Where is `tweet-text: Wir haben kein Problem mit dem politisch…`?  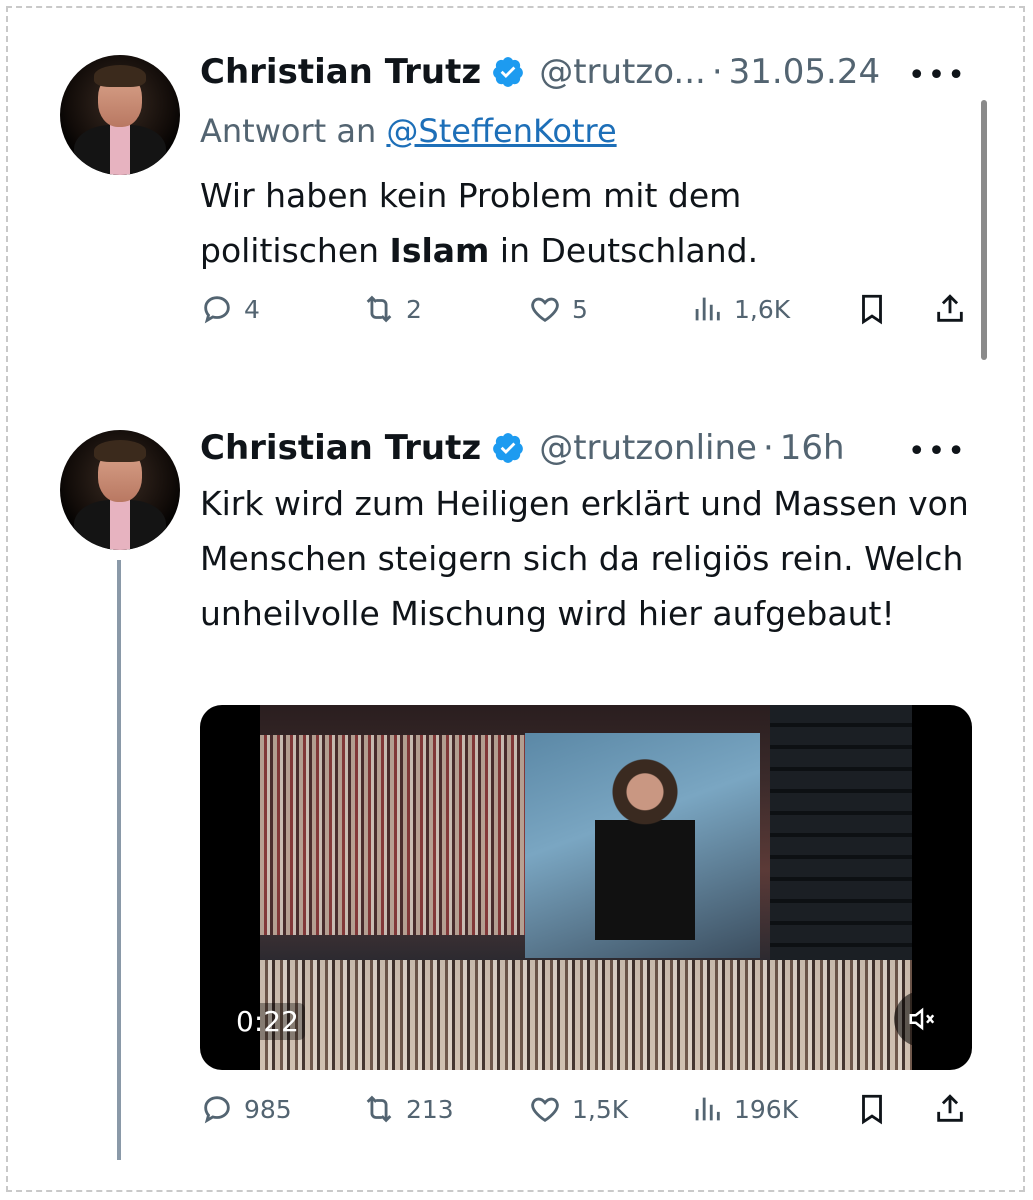
tweet-text: Wir haben kein Problem mit dem politisch… is located at coordinates (520, 223).